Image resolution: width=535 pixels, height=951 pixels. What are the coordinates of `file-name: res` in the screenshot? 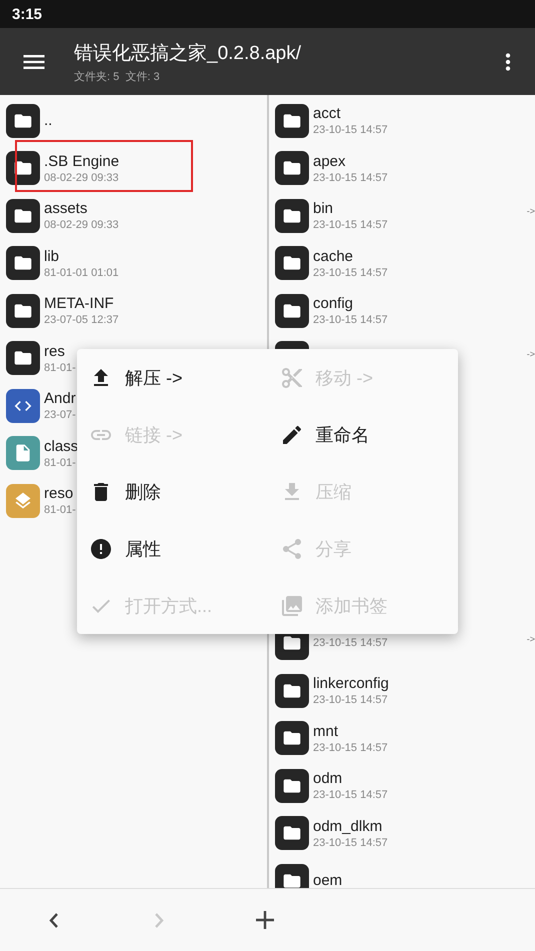 It's located at (54, 351).